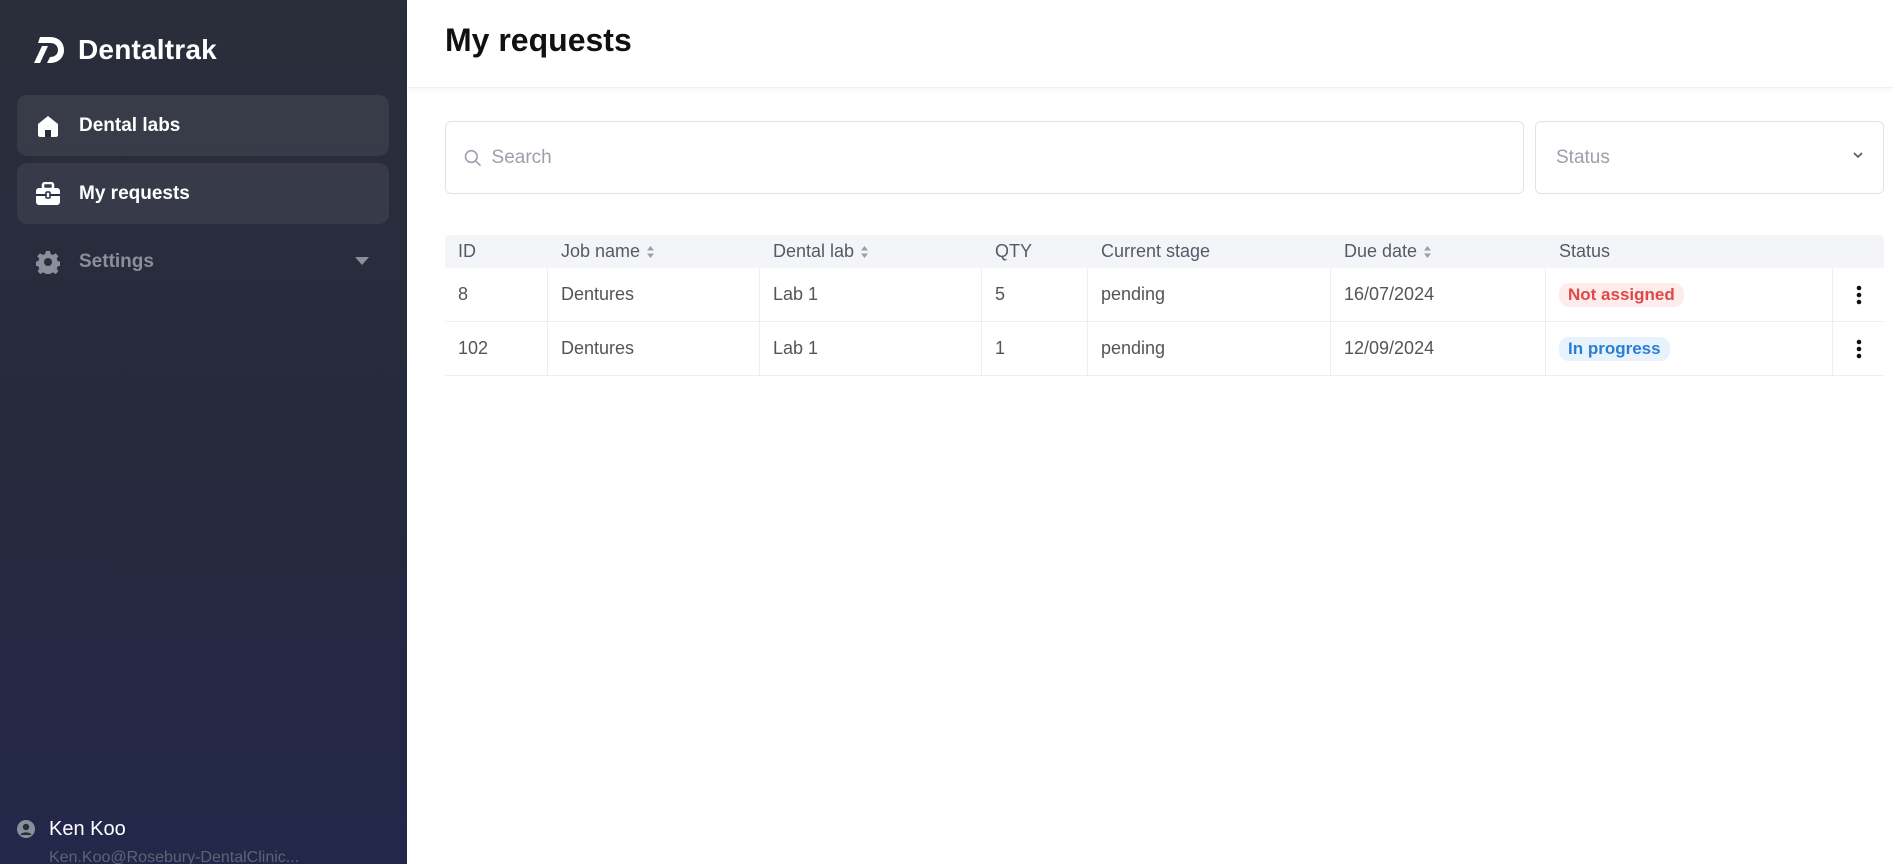  I want to click on sidebar-item-settings: Settings, so click(203, 261).